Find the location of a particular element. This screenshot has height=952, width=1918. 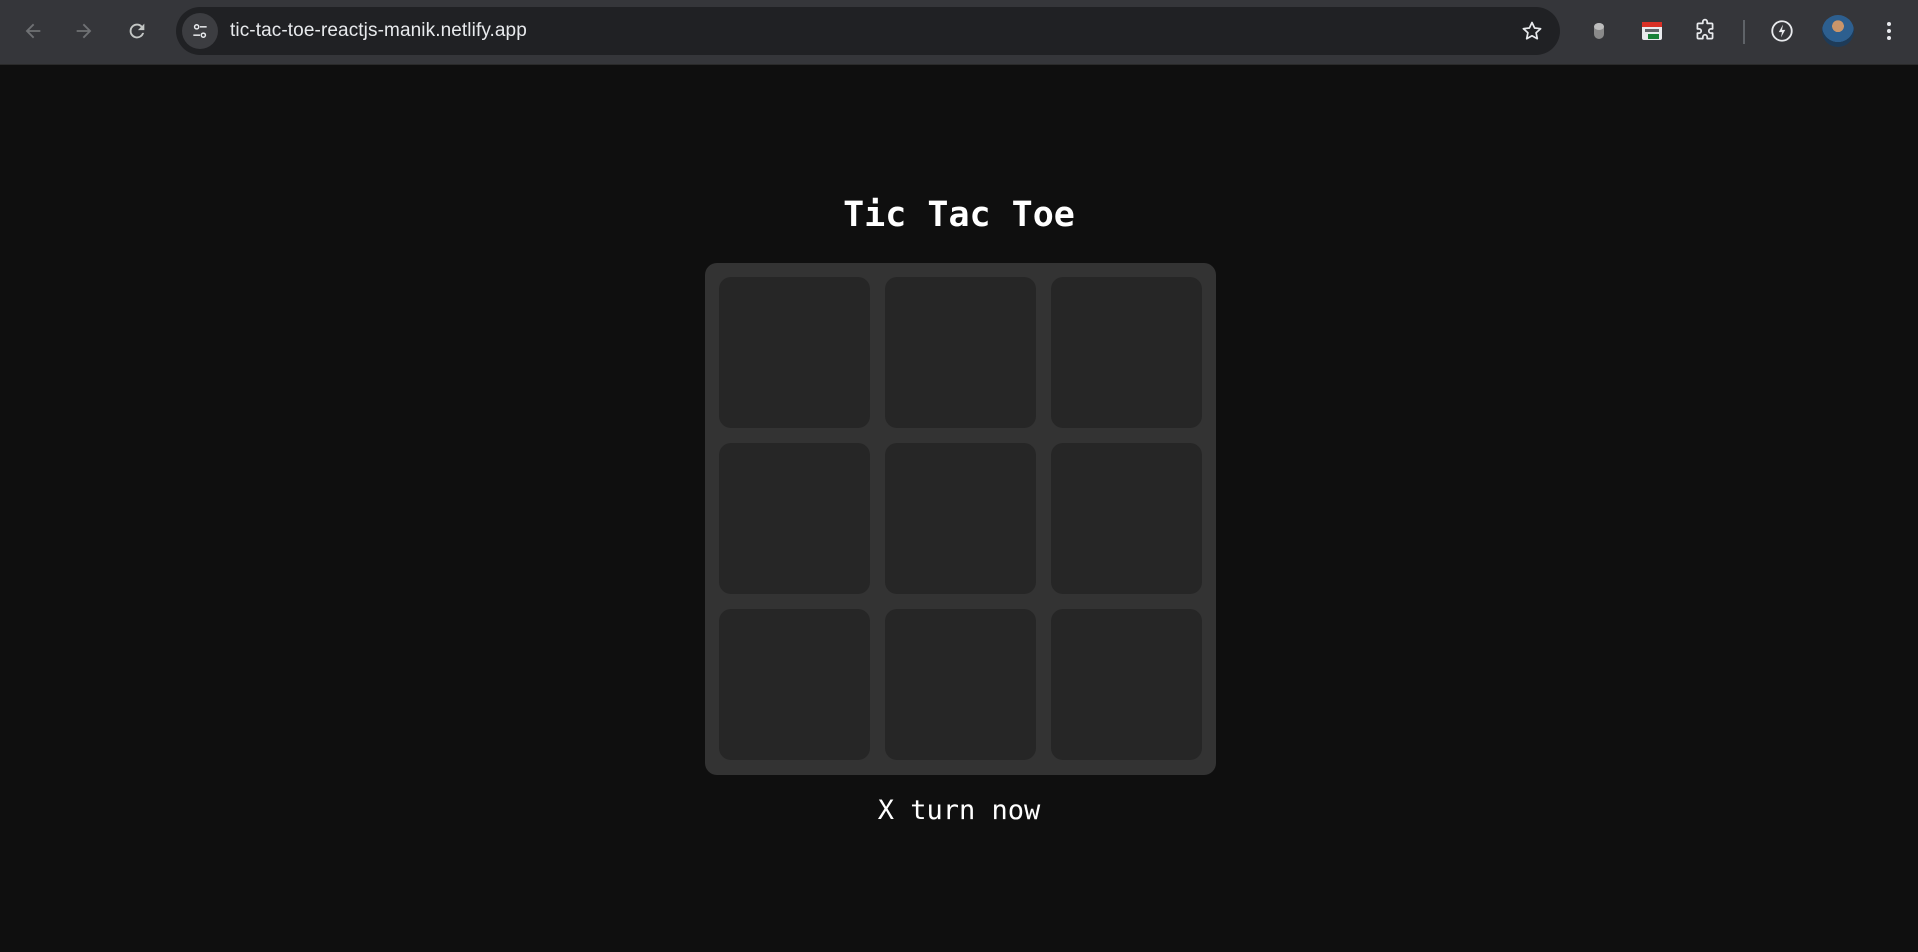

kebab-menu-icon is located at coordinates (1889, 31).